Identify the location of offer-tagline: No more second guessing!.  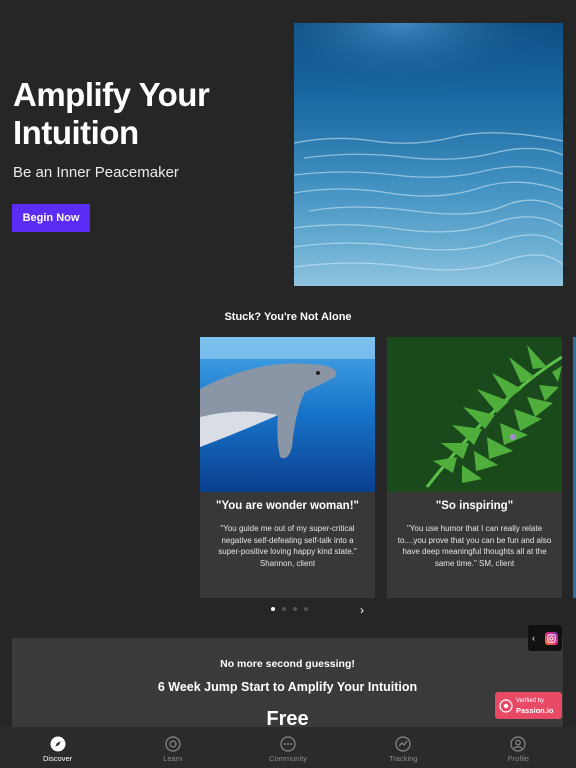
(287, 664).